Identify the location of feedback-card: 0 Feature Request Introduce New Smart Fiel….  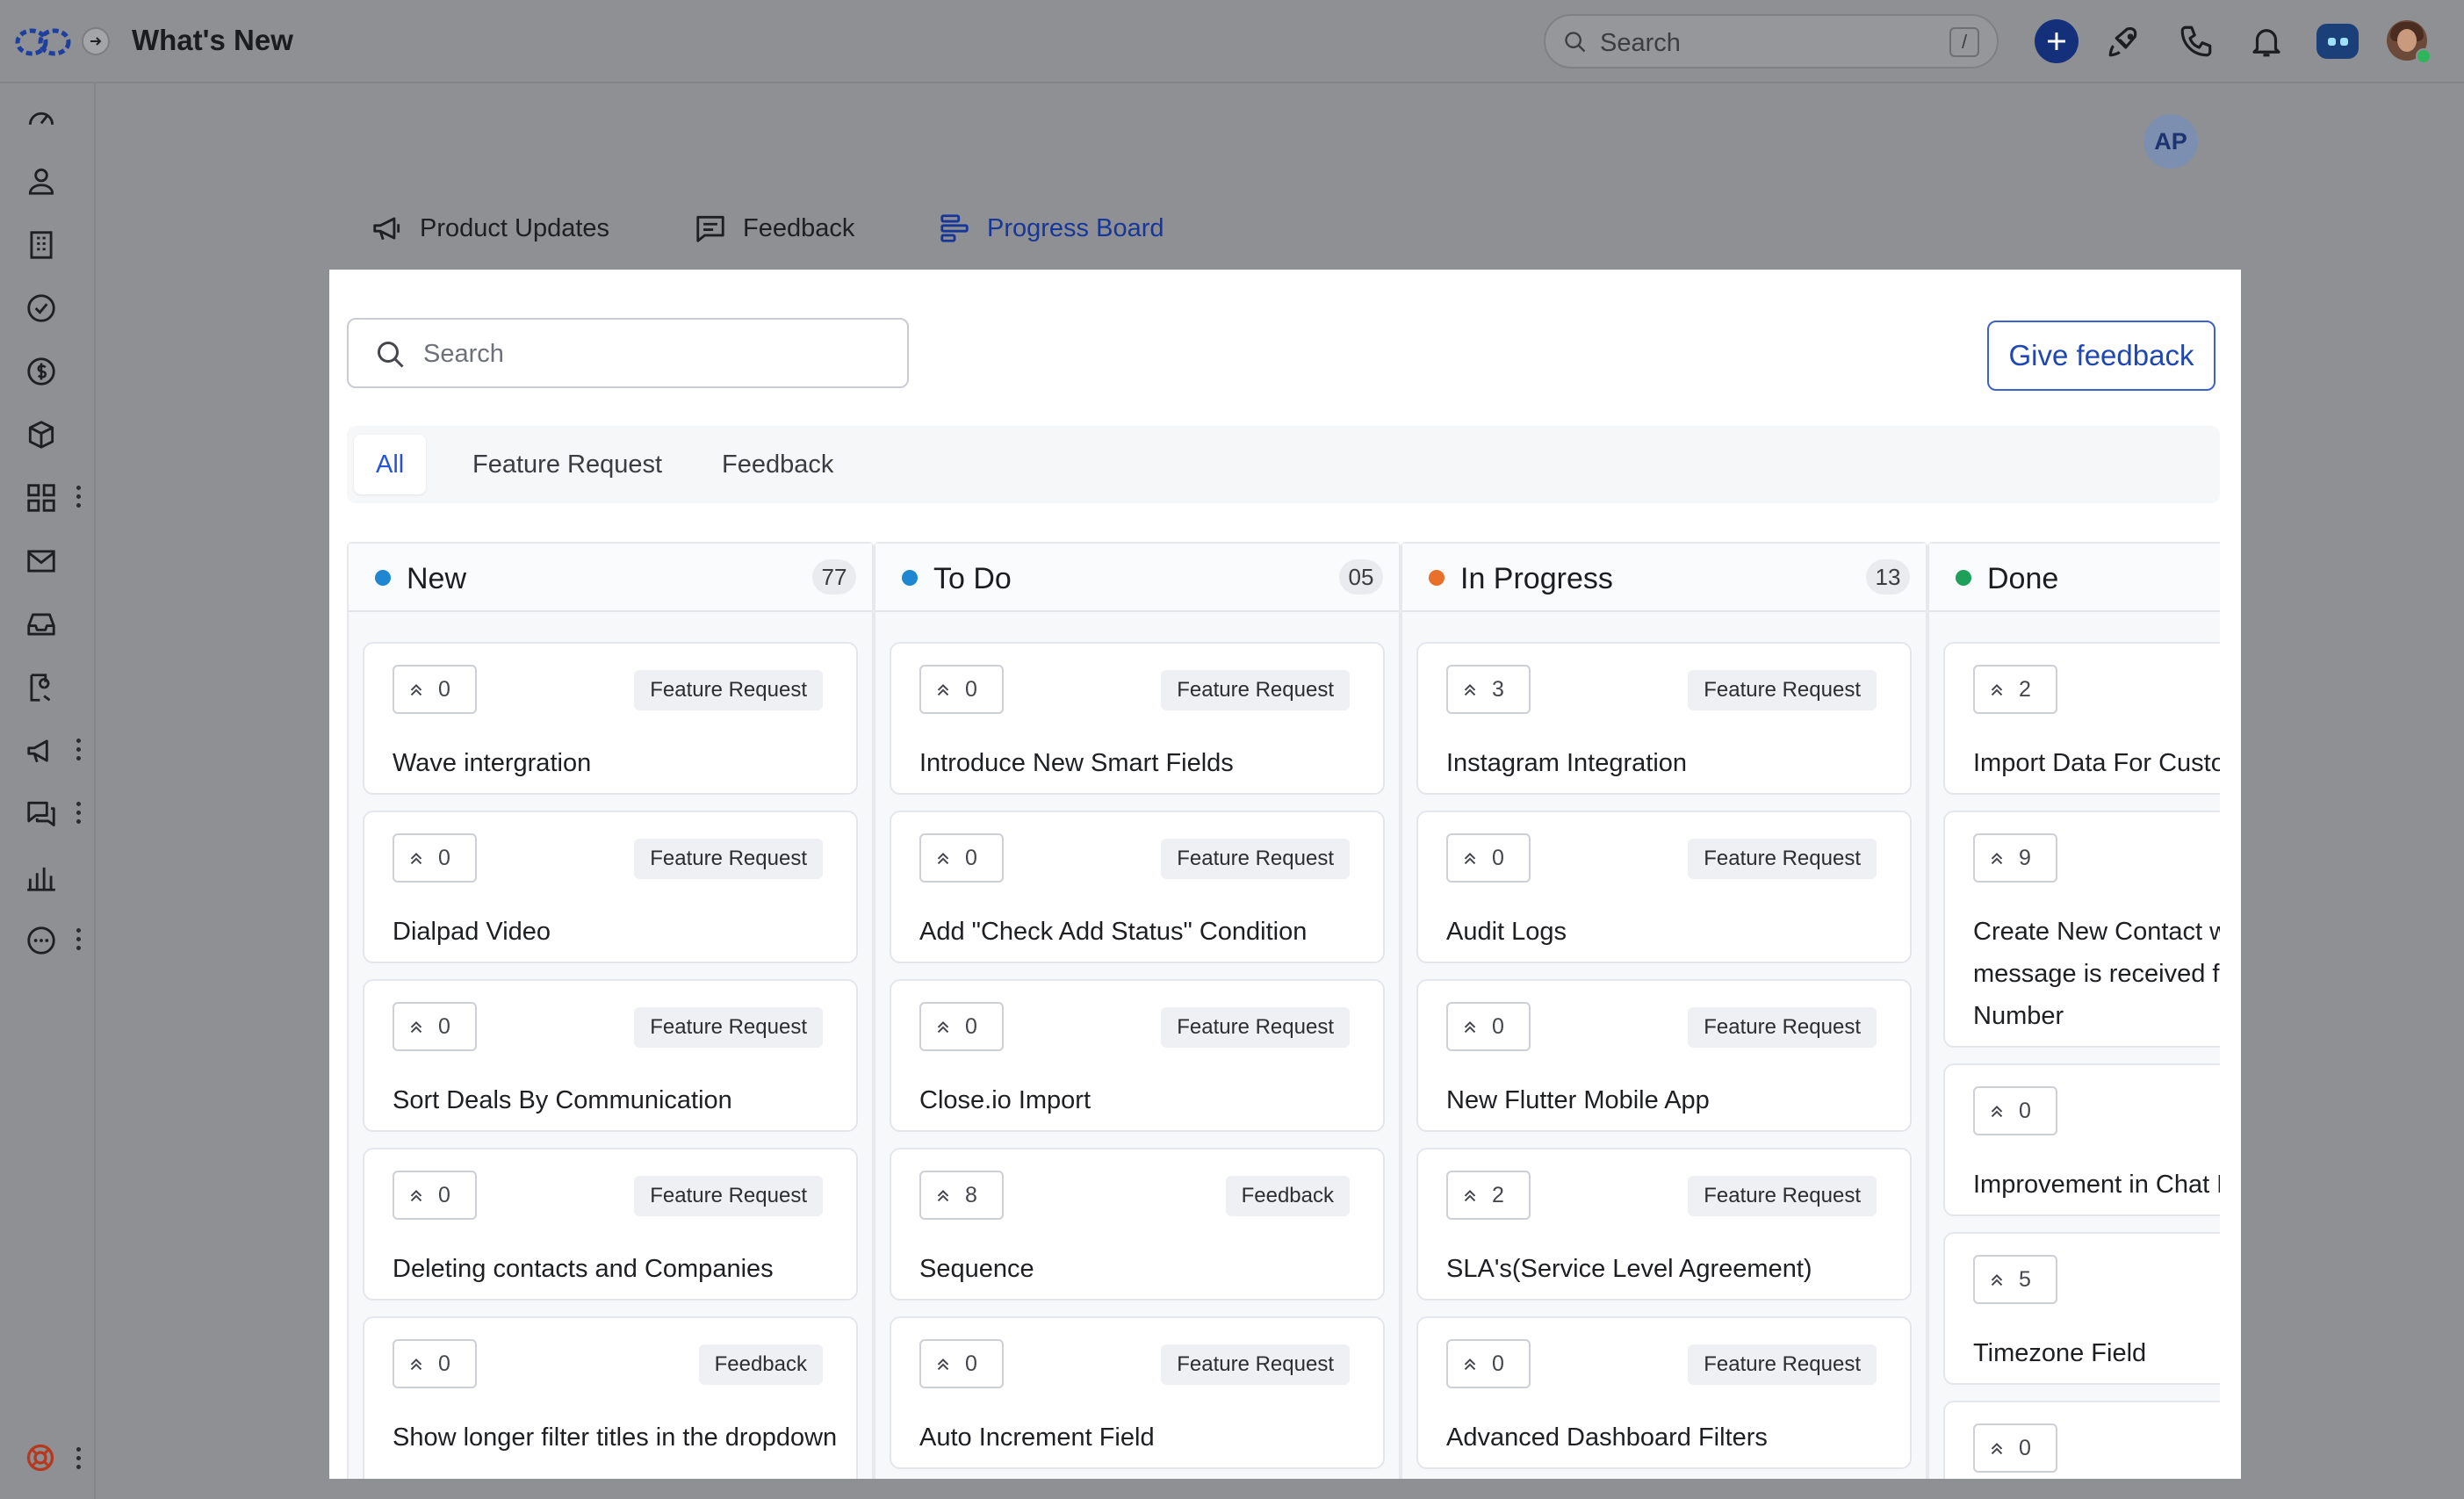
(1137, 718).